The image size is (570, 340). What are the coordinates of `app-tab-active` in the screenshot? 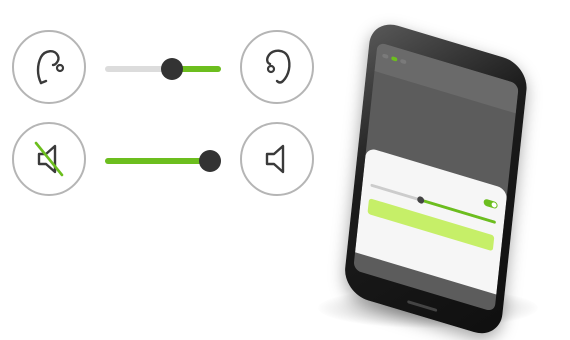 It's located at (394, 59).